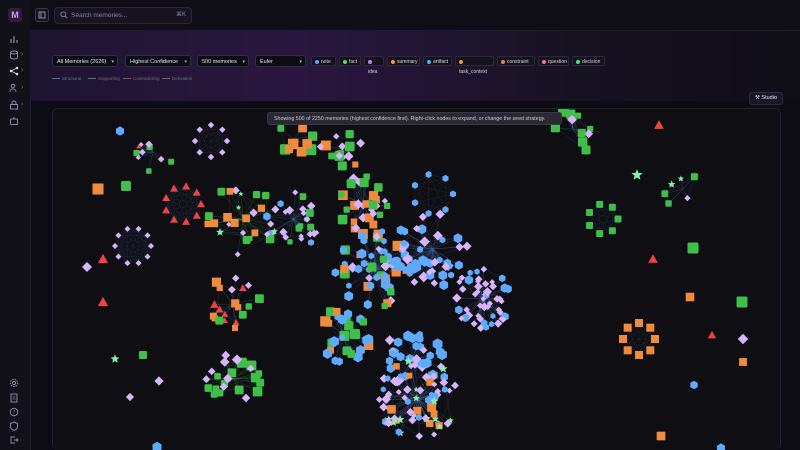 The width and height of the screenshot is (800, 450). What do you see at coordinates (474, 65) in the screenshot?
I see `type-chip-task-context: task_context` at bounding box center [474, 65].